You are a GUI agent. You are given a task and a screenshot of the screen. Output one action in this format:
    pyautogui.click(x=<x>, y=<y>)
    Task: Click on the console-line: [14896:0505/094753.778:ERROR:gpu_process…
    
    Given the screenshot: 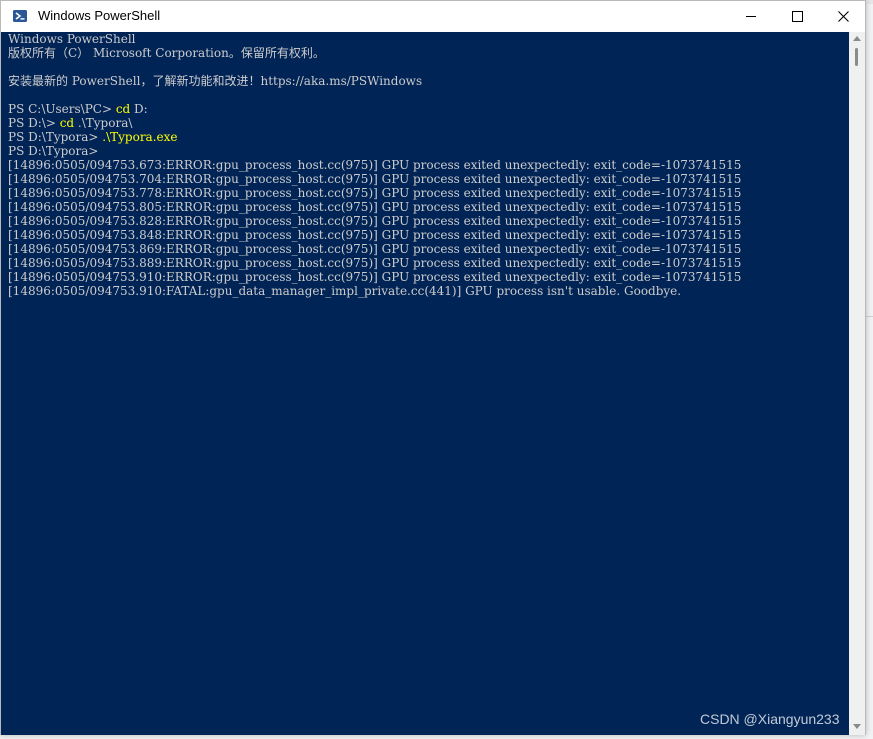 What is the action you would take?
    pyautogui.click(x=374, y=193)
    